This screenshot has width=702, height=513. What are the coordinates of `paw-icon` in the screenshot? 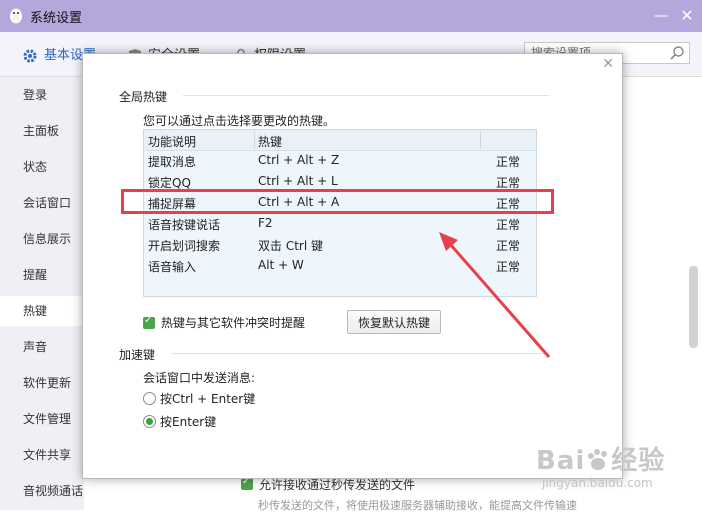 It's located at (598, 459).